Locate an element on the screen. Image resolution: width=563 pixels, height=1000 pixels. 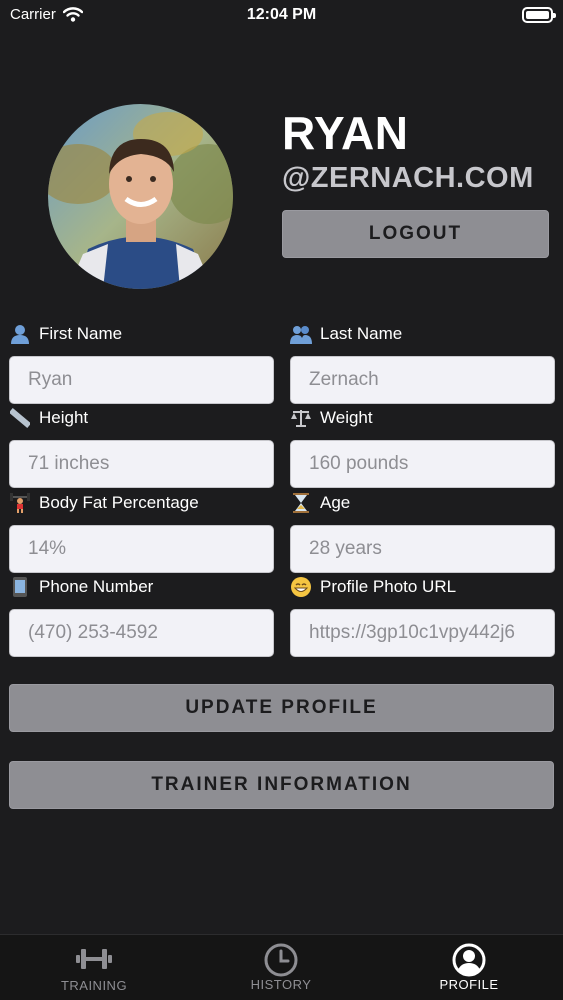
profile-domain: @ZERNACH.COM is located at coordinates (408, 178).